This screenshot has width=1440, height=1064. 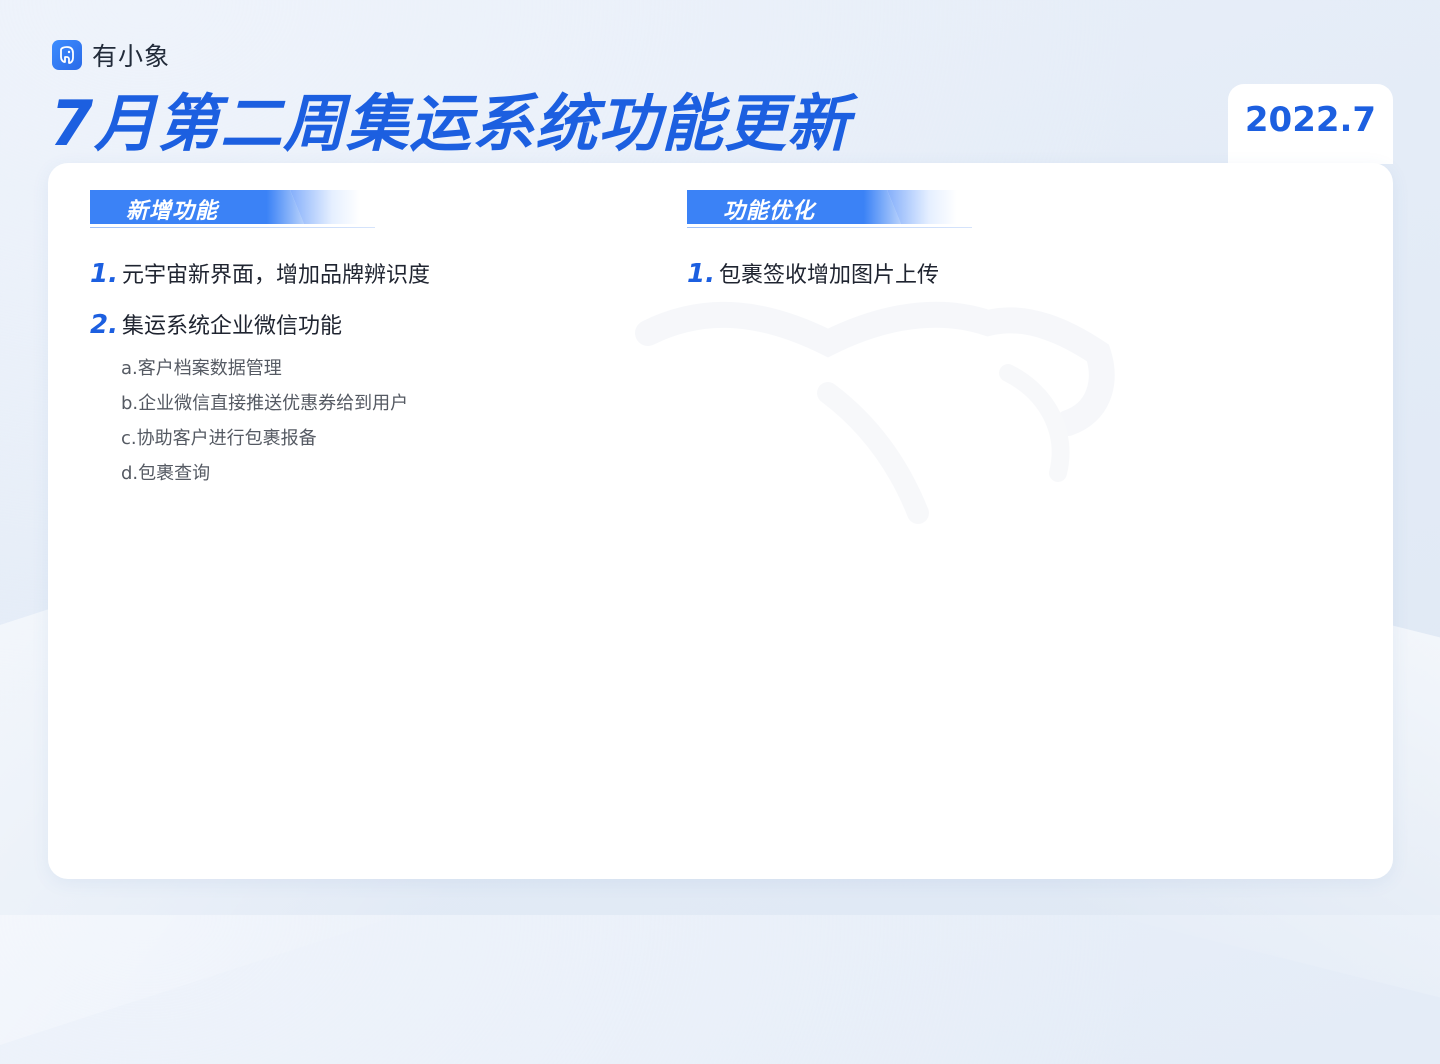 What do you see at coordinates (219, 438) in the screenshot?
I see `sub-list-item: c.协助客户进行包裹报备` at bounding box center [219, 438].